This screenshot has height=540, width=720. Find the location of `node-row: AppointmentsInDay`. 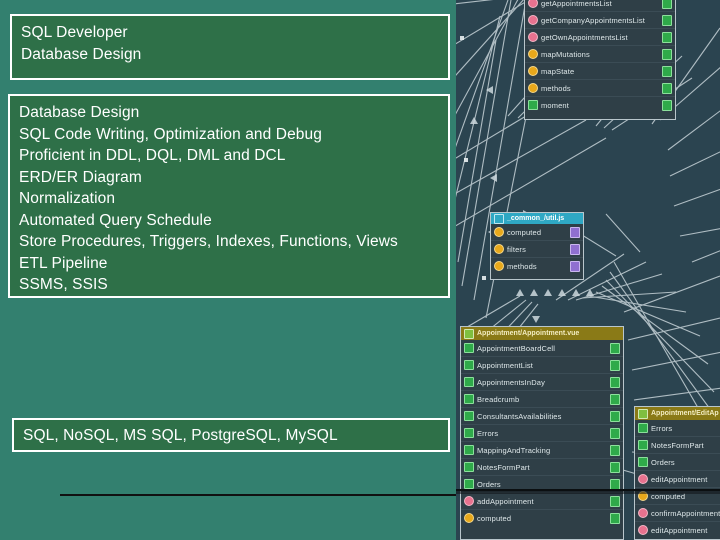

node-row: AppointmentsInDay is located at coordinates (542, 382).